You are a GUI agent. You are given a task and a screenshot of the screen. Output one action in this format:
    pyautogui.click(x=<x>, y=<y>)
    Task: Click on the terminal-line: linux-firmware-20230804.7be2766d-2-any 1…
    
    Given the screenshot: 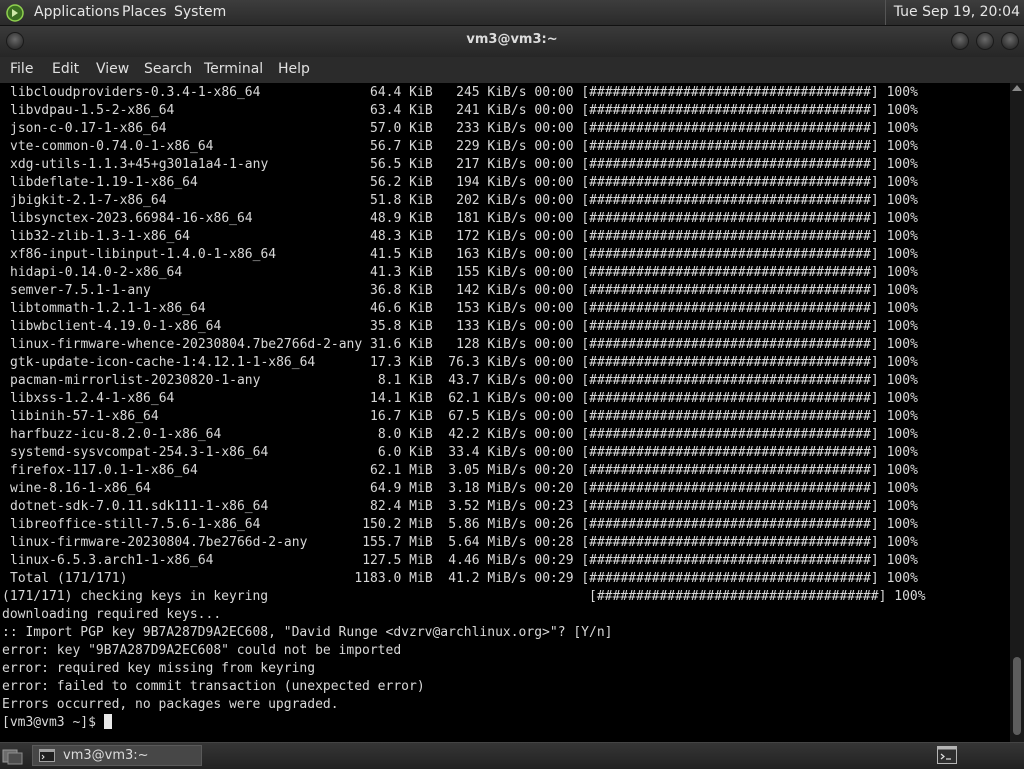 What is the action you would take?
    pyautogui.click(x=464, y=542)
    